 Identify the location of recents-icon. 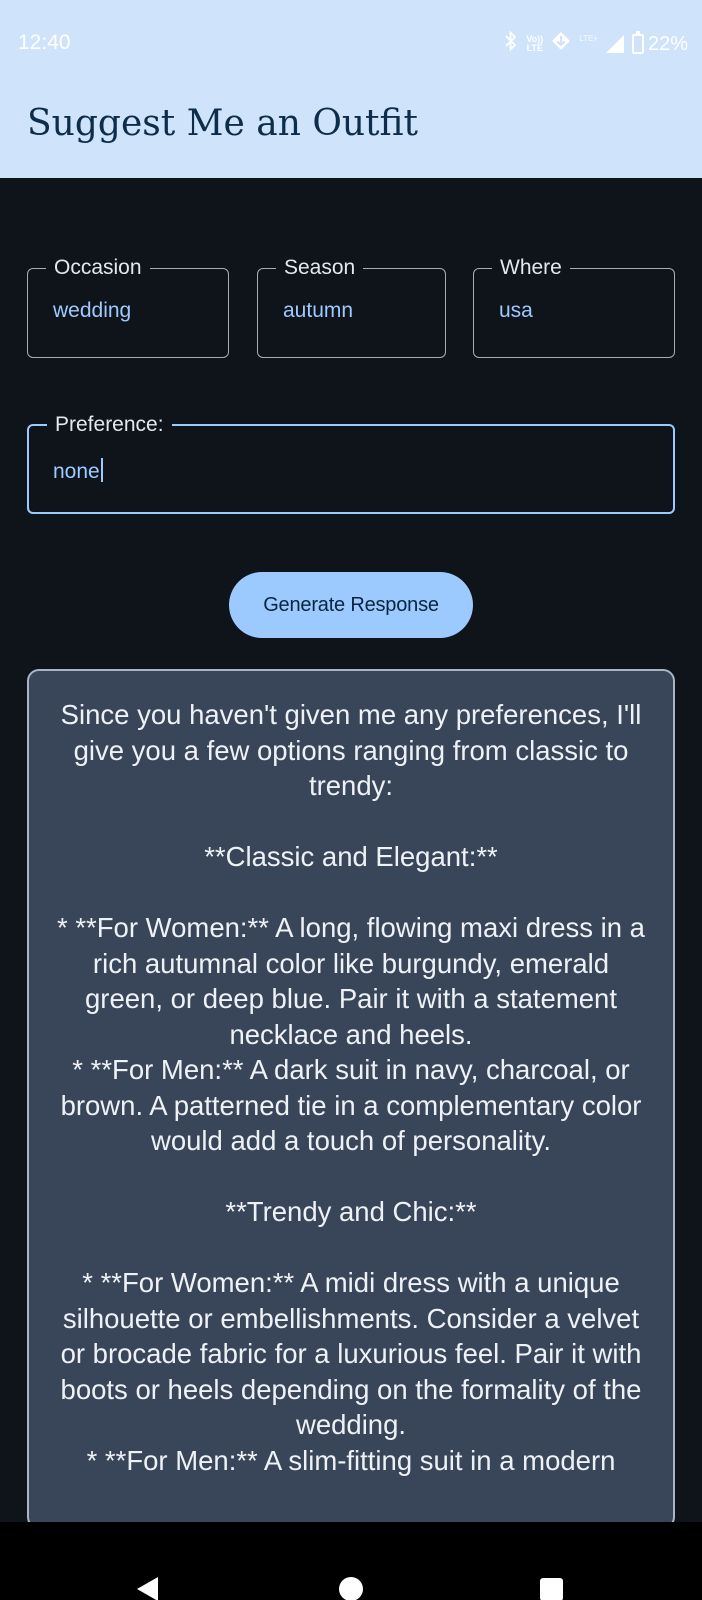
(551, 1589).